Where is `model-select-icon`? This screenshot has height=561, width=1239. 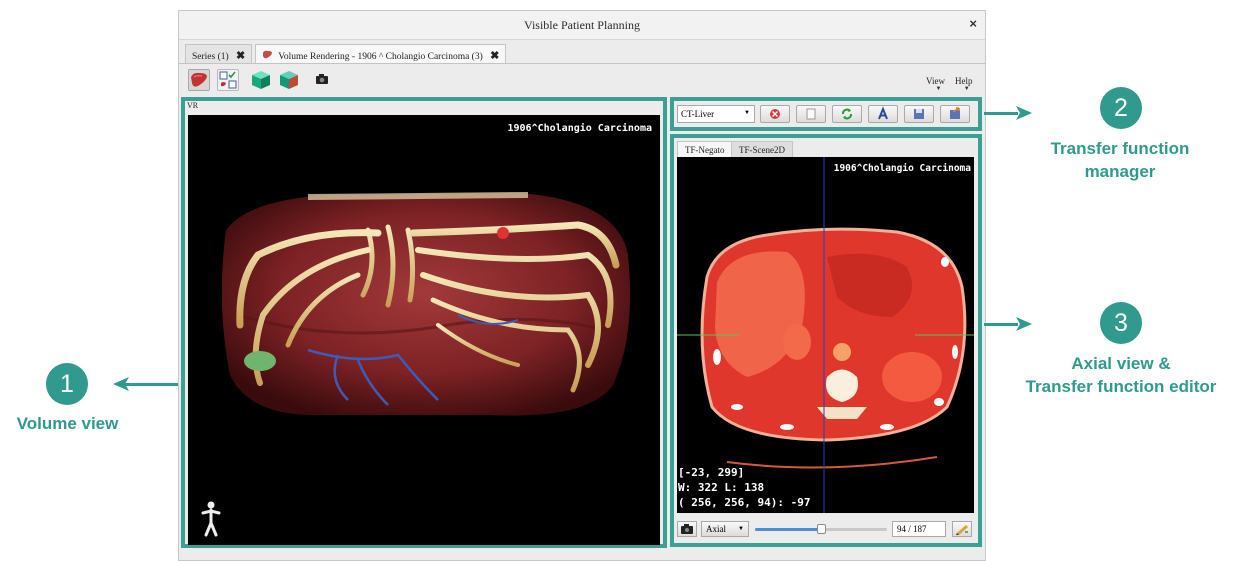
model-select-icon is located at coordinates (228, 80).